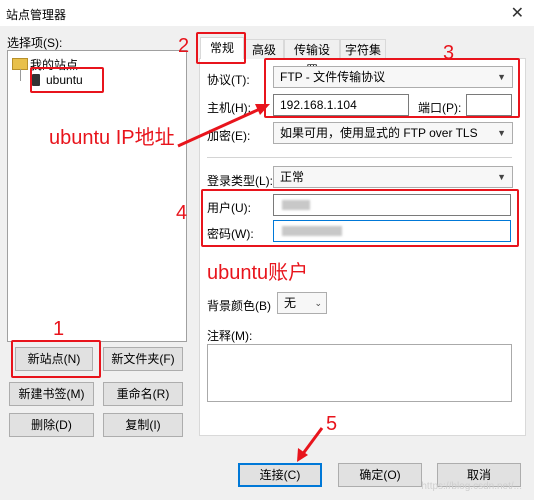 The height and width of the screenshot is (500, 534). Describe the element at coordinates (312, 441) in the screenshot. I see `arrow-line-connect` at that location.